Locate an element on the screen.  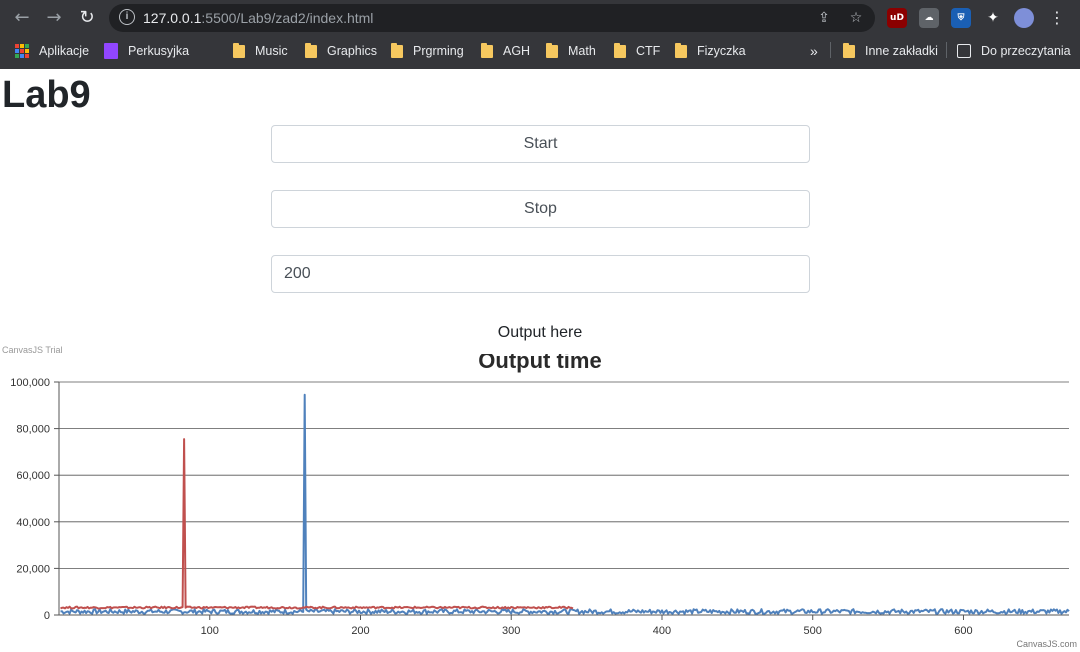
x-tick-label: 400 is located at coordinates (662, 631).